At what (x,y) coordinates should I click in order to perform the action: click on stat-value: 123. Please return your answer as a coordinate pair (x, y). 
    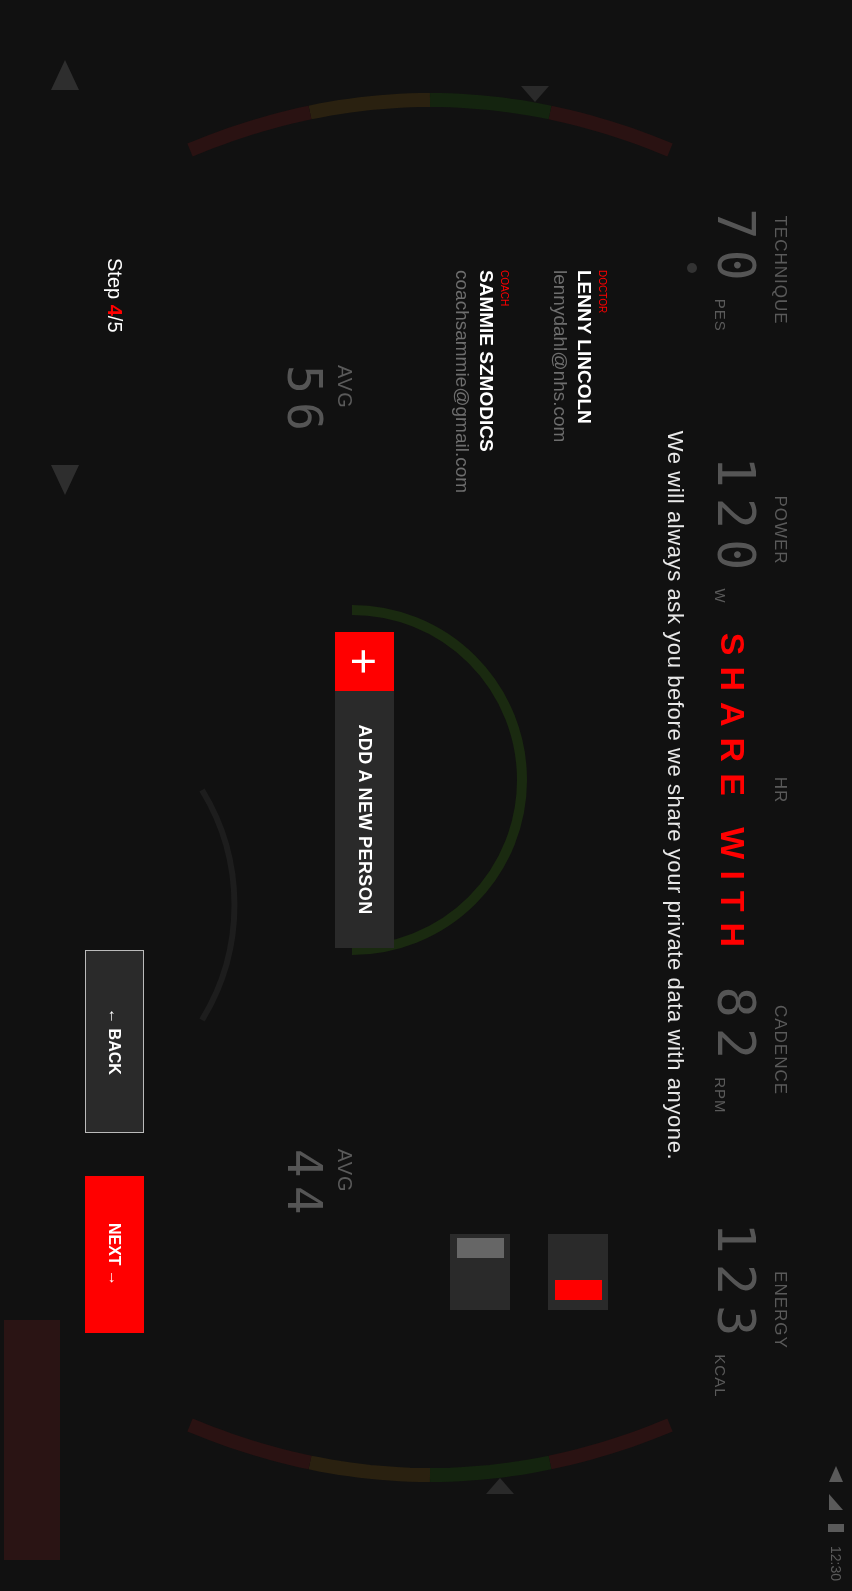
    Looking at the image, I should click on (736, 1284).